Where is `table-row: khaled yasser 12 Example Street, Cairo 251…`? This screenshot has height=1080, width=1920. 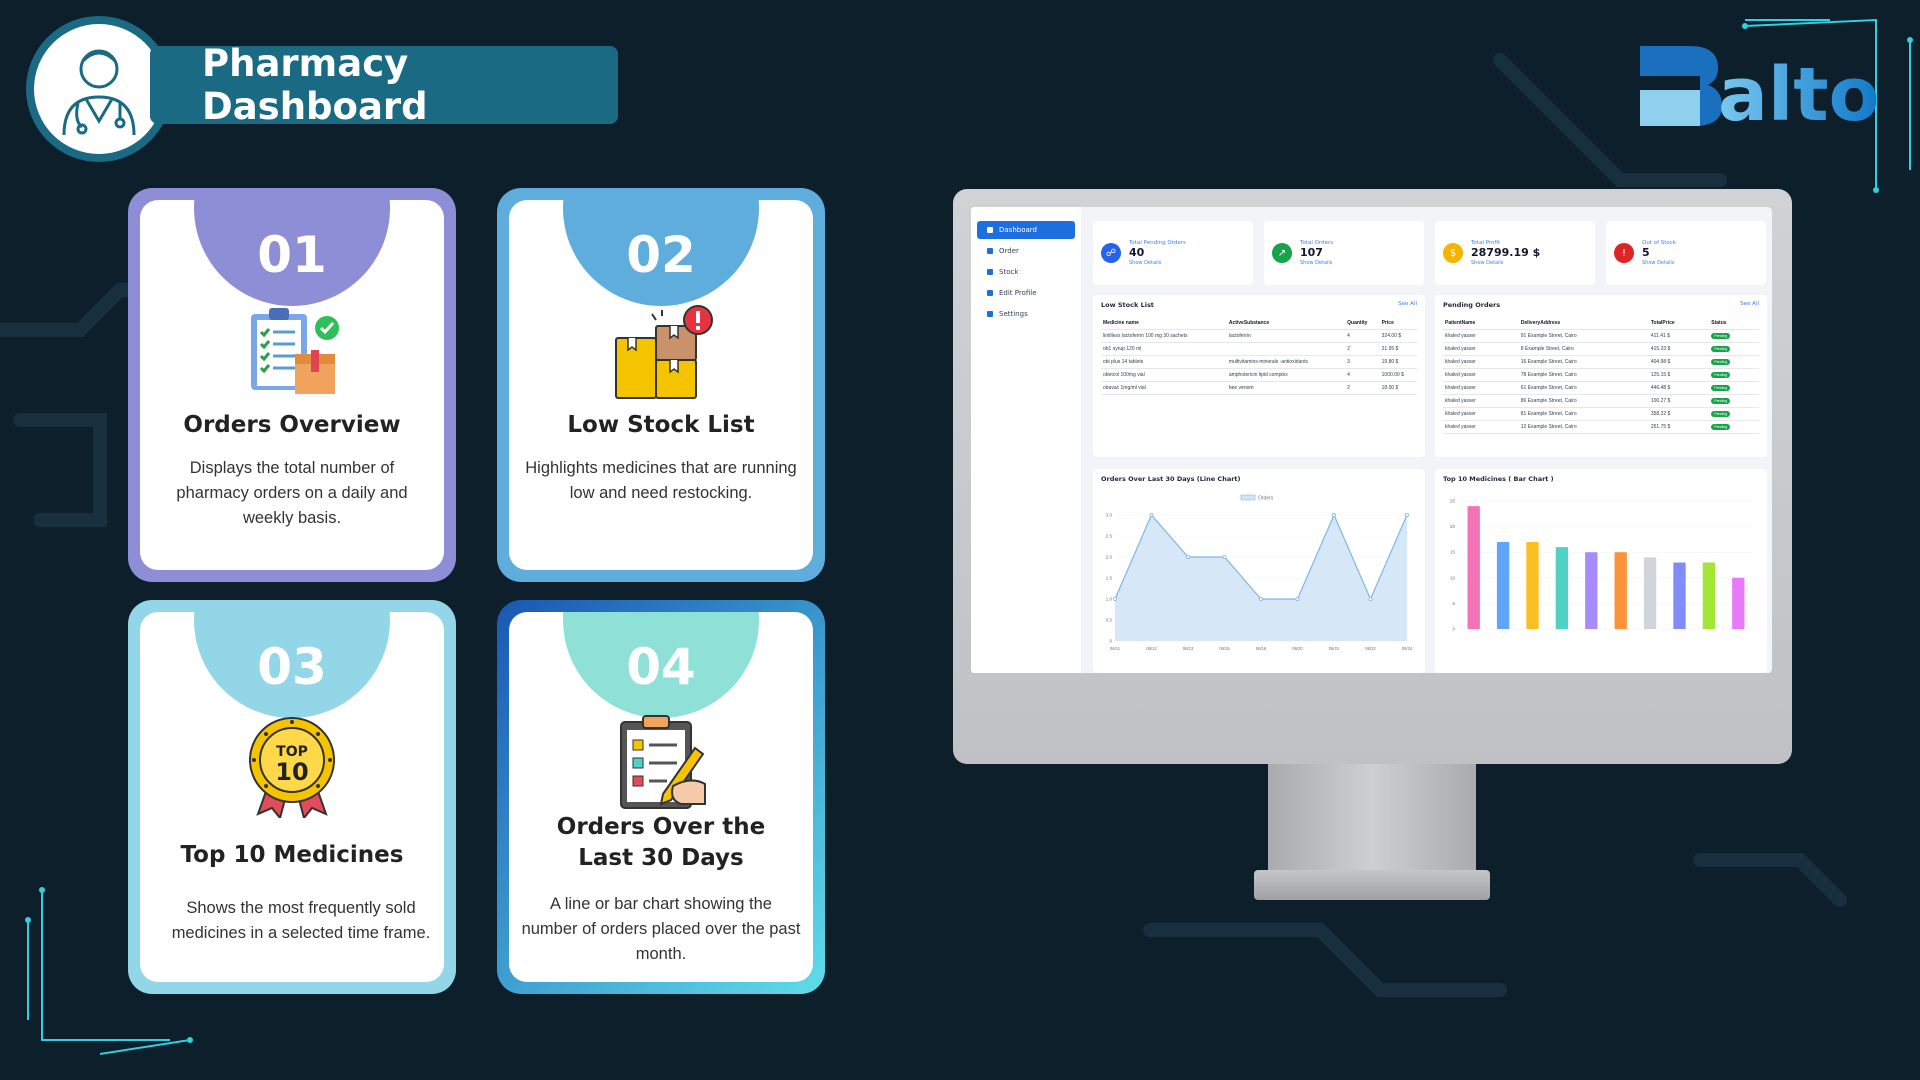 table-row: khaled yasser 12 Example Street, Cairo 251… is located at coordinates (1601, 427).